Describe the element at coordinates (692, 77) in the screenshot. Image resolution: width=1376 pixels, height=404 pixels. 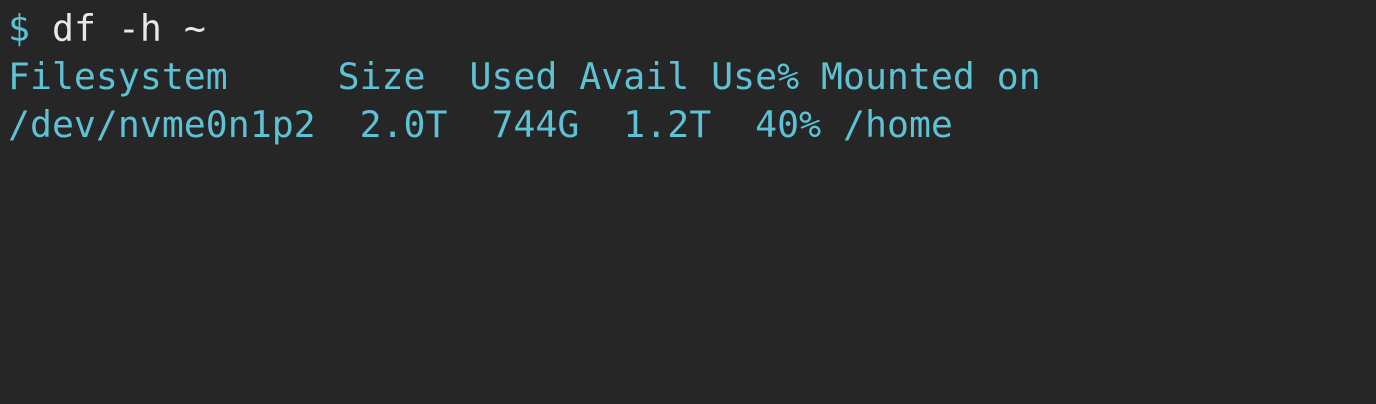
I see `output-header-row: Filesystem Size Used Avail Use% Mounted on` at that location.